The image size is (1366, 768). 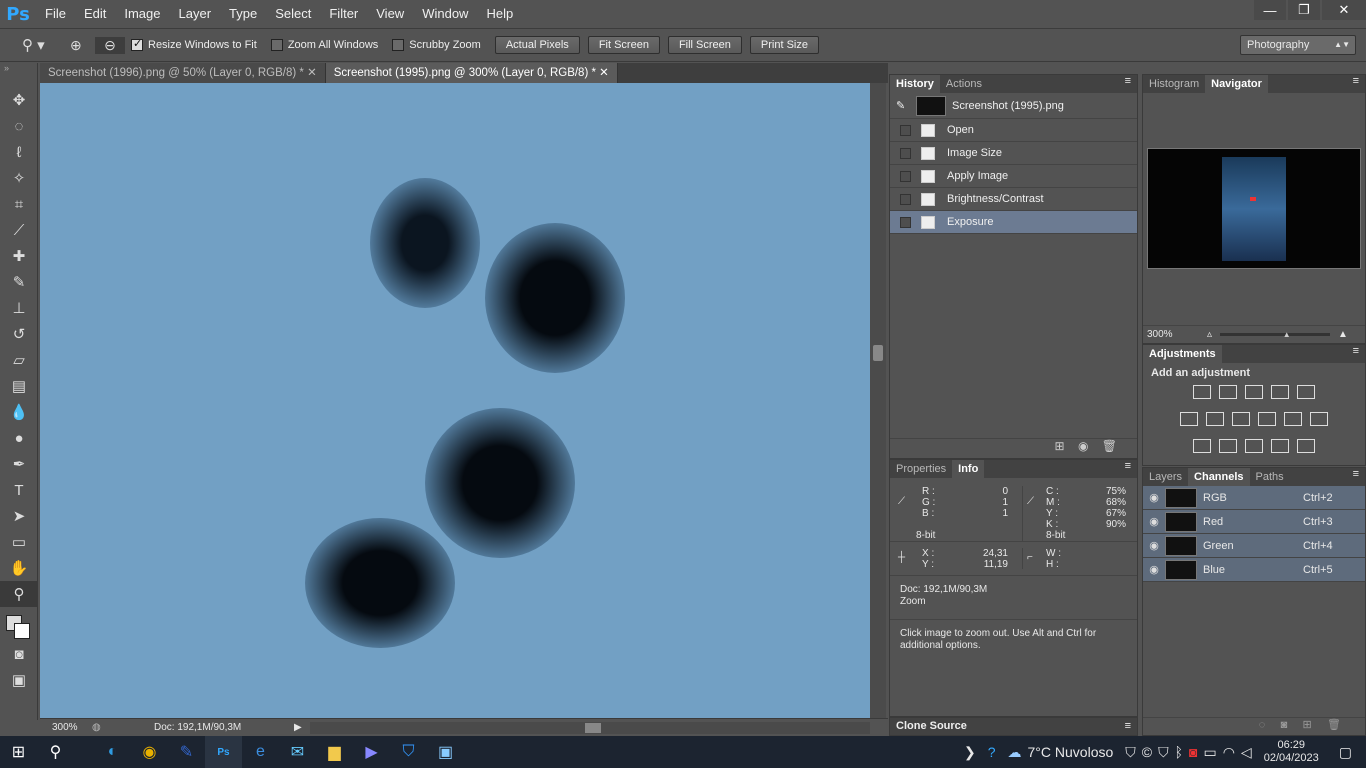 What do you see at coordinates (1287, 334) in the screenshot?
I see `slider-thumb-icon: ▲` at bounding box center [1287, 334].